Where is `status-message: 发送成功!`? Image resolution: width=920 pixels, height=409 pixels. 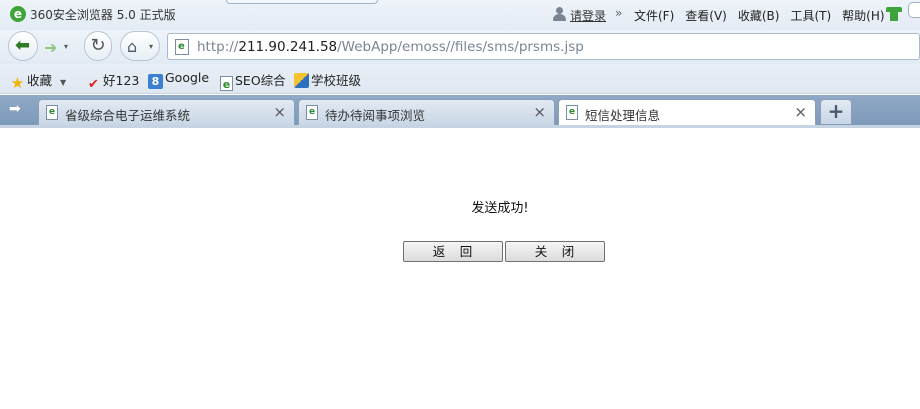
status-message: 发送成功! is located at coordinates (500, 208).